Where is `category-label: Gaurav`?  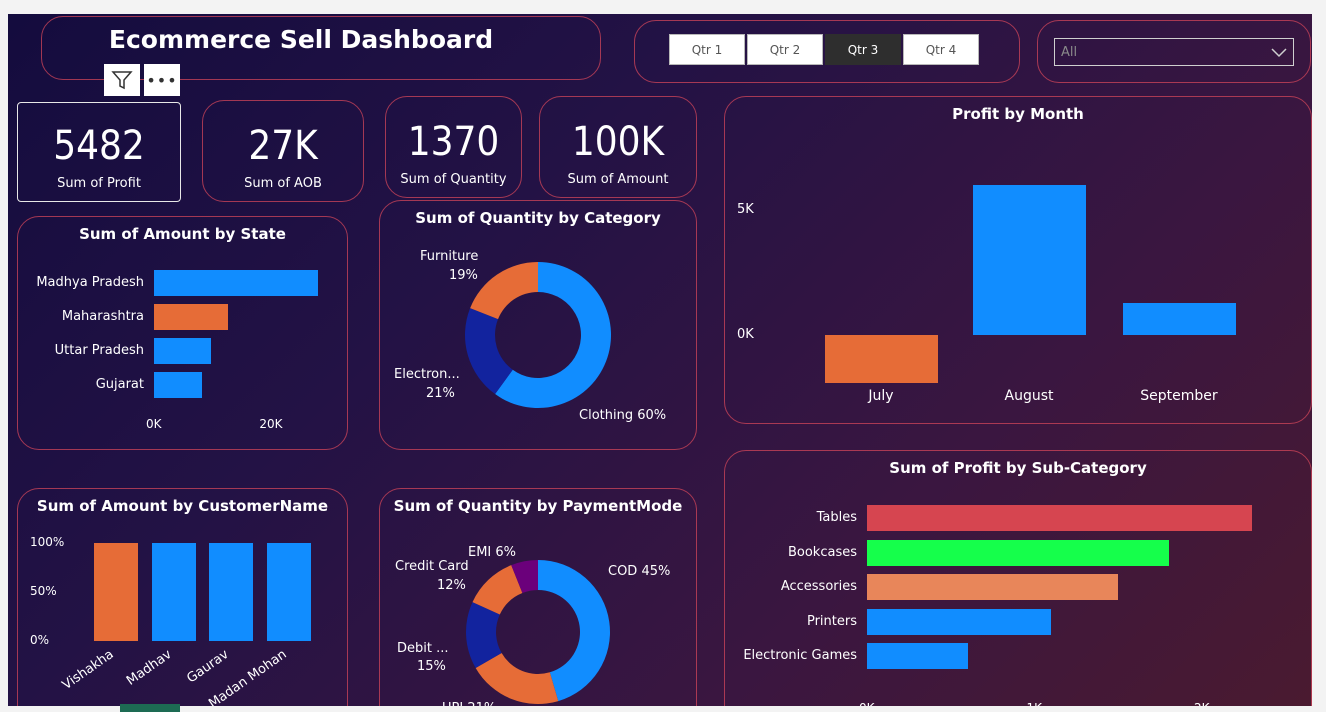 category-label: Gaurav is located at coordinates (208, 667).